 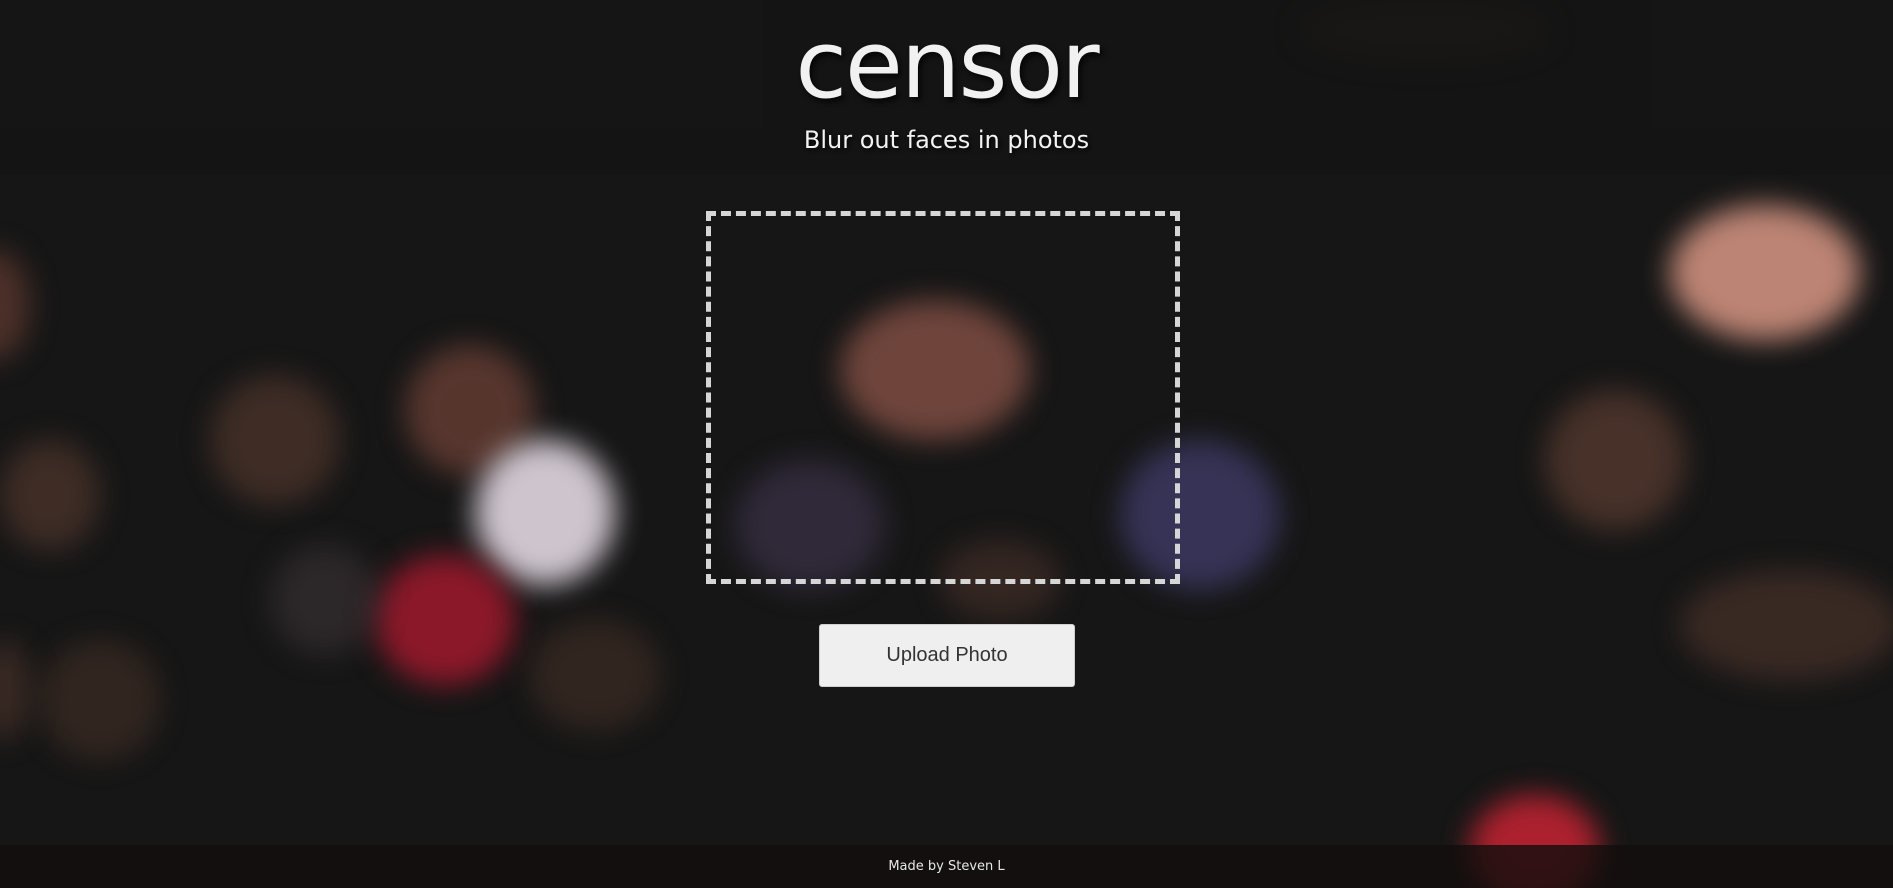 What do you see at coordinates (943, 397) in the screenshot?
I see `photo-dropzone` at bounding box center [943, 397].